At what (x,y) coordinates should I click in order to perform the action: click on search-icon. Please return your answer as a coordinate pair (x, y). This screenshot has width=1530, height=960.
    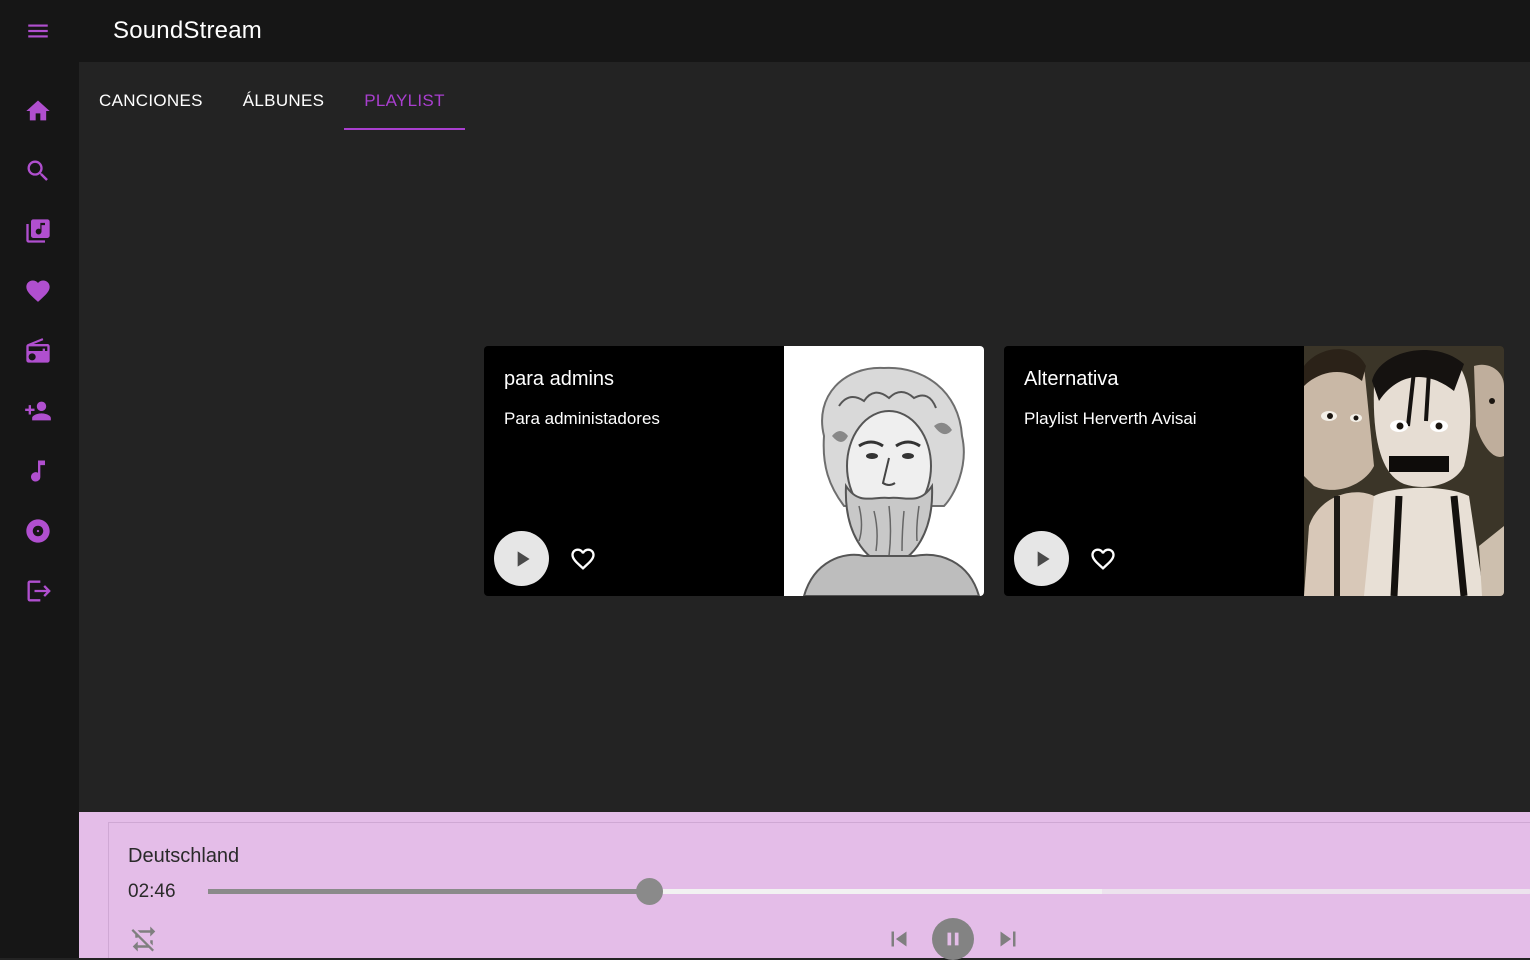
    Looking at the image, I should click on (37, 170).